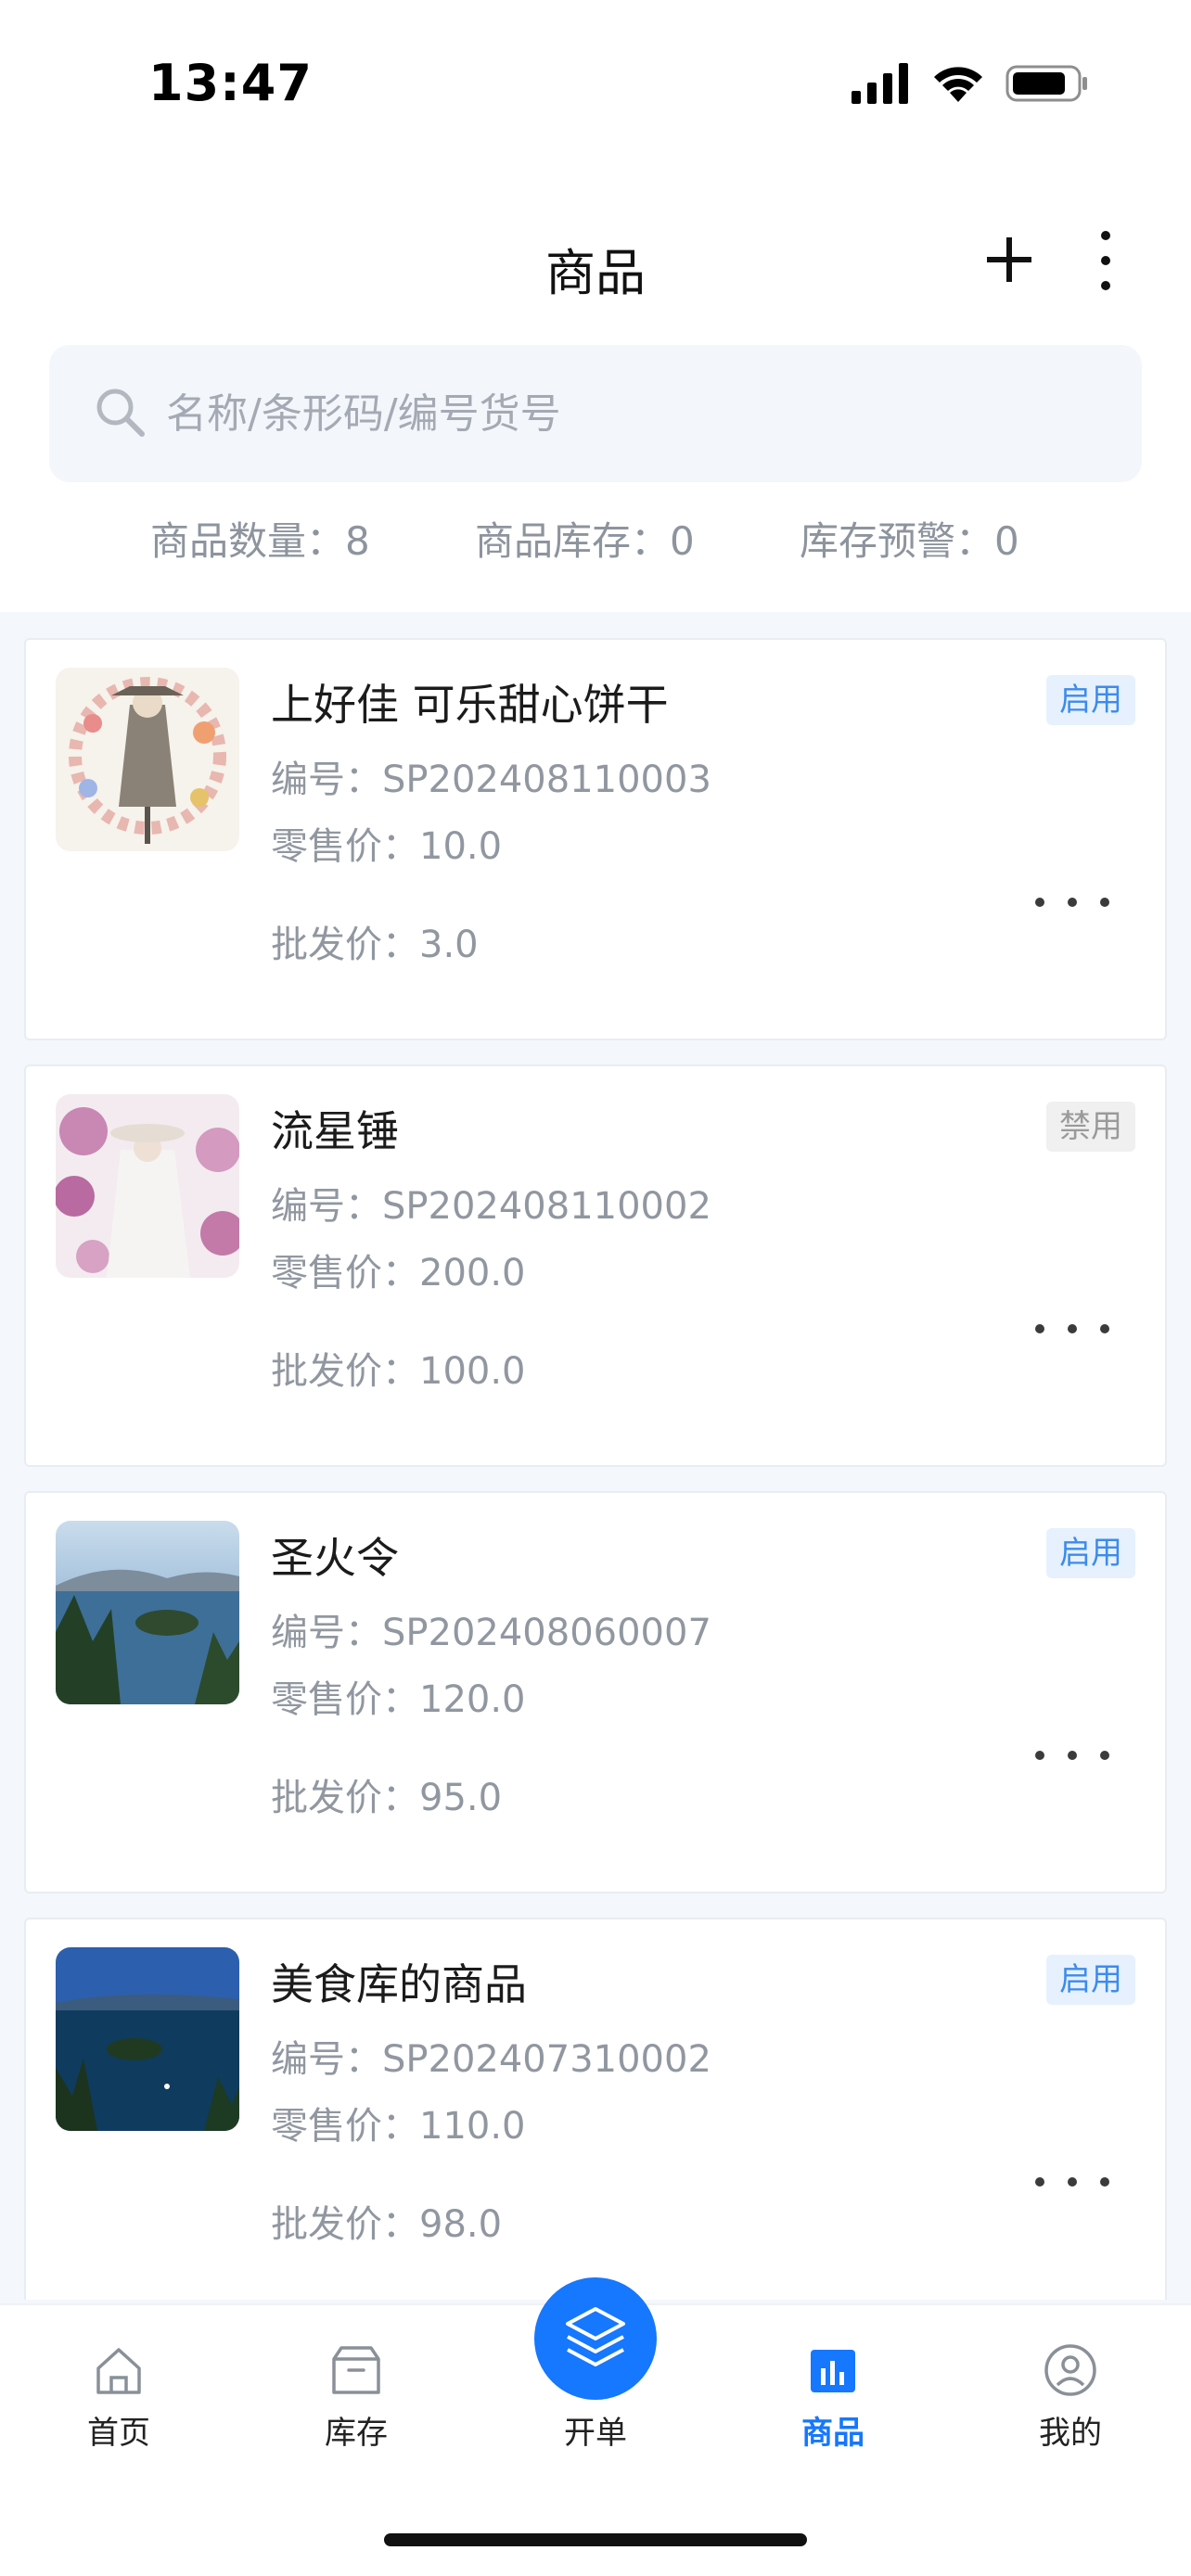  I want to click on user-icon, so click(1070, 2370).